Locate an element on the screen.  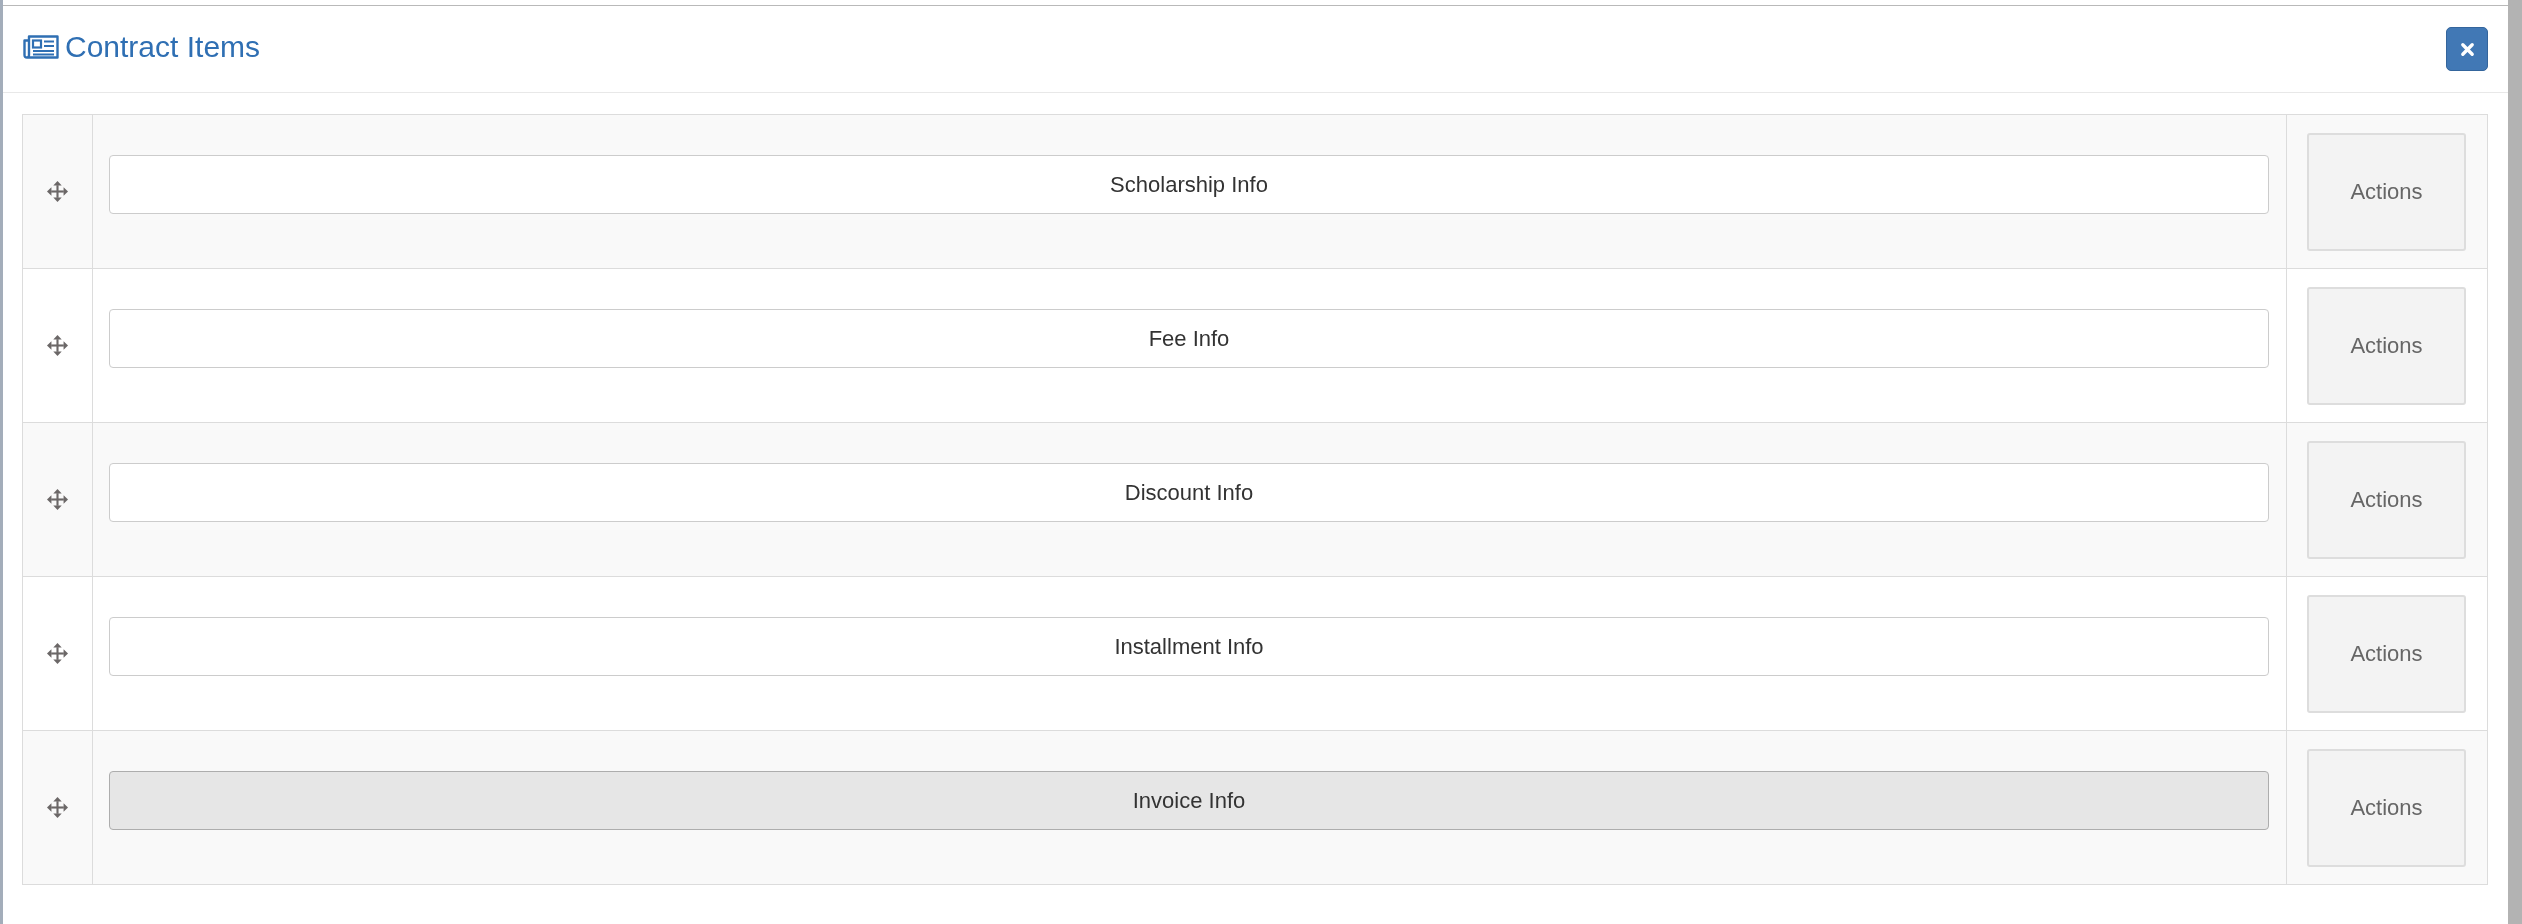
dialog-title: Contract Items is located at coordinates (163, 47).